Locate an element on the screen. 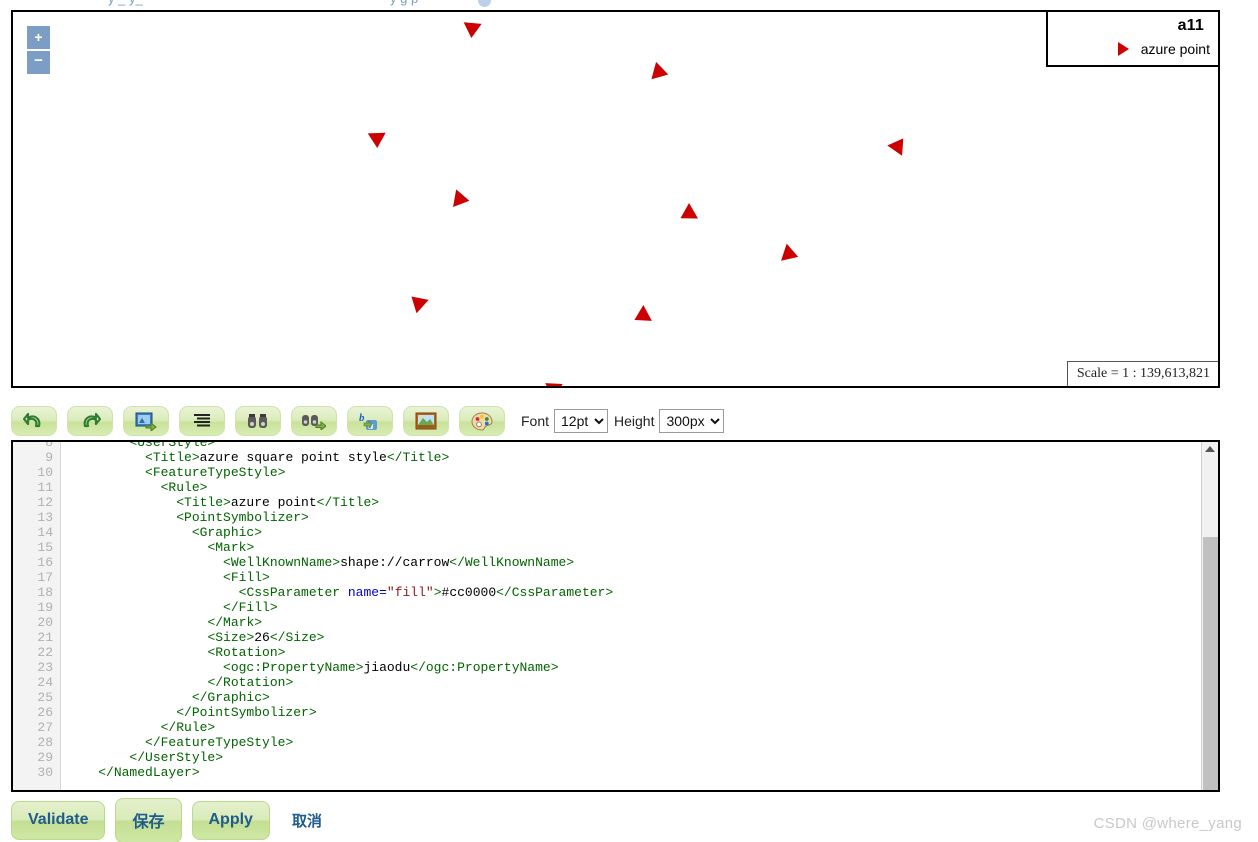 The image size is (1258, 842). code-line: <Fill> is located at coordinates (642, 577).